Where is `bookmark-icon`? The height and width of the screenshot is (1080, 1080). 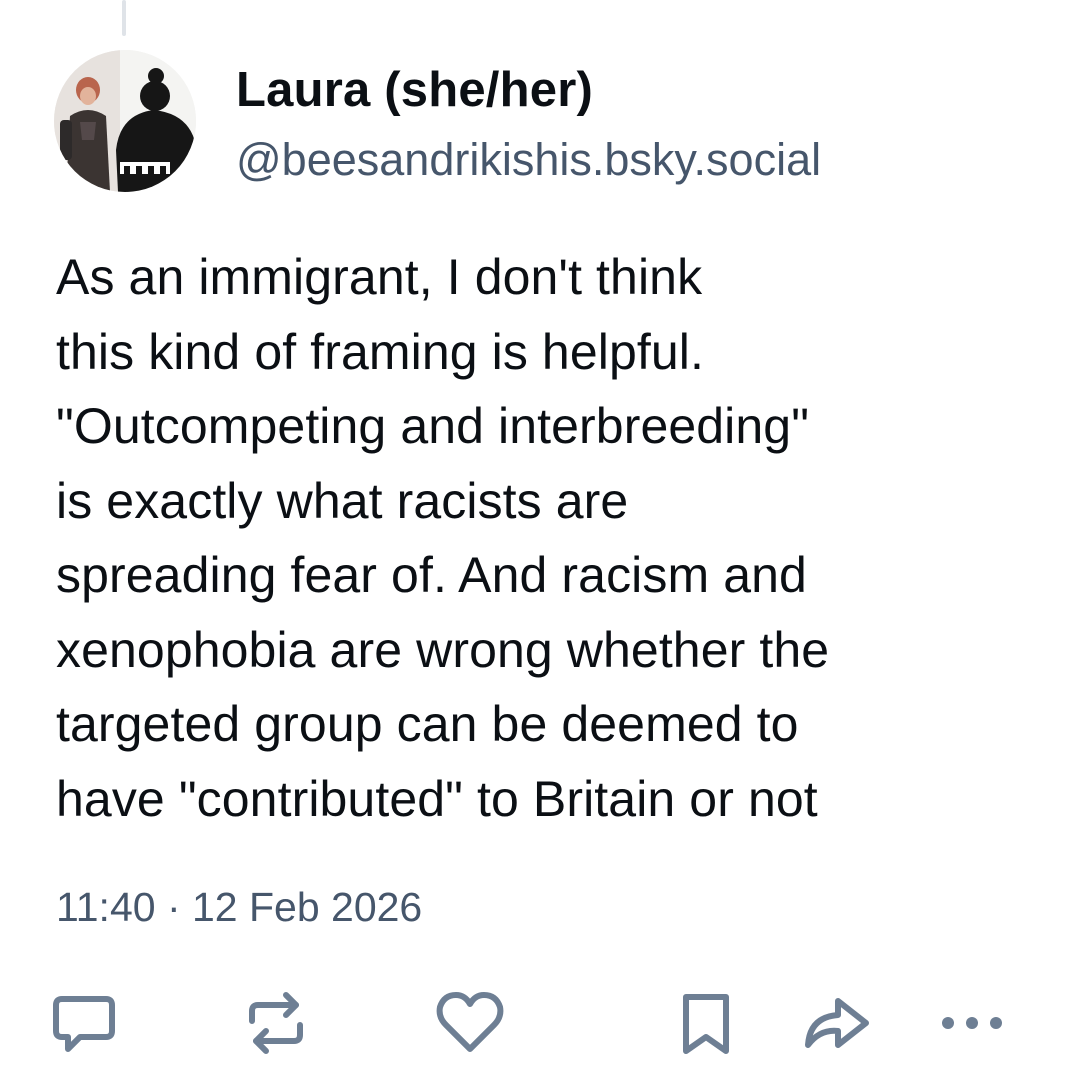 bookmark-icon is located at coordinates (706, 1024).